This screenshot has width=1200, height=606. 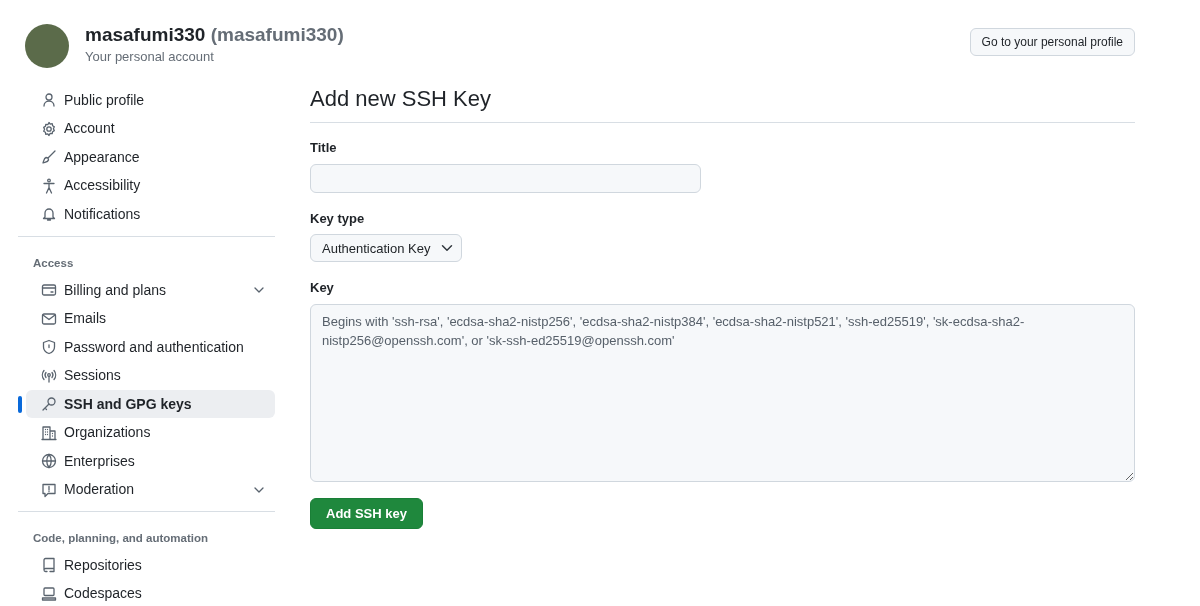 What do you see at coordinates (49, 214) in the screenshot?
I see `bell-icon` at bounding box center [49, 214].